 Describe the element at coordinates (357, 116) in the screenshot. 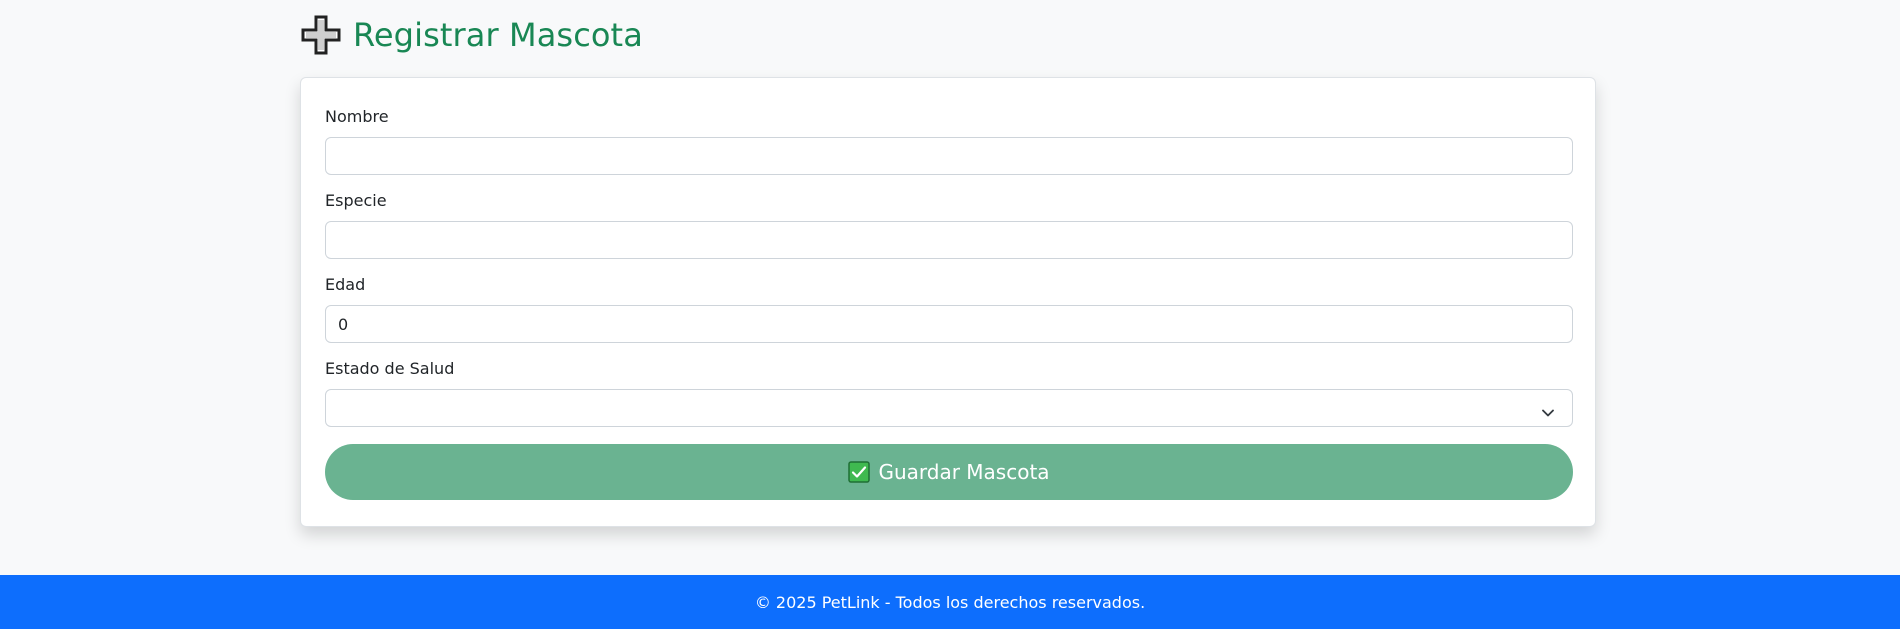

I see `nombre-label: Nombre` at that location.